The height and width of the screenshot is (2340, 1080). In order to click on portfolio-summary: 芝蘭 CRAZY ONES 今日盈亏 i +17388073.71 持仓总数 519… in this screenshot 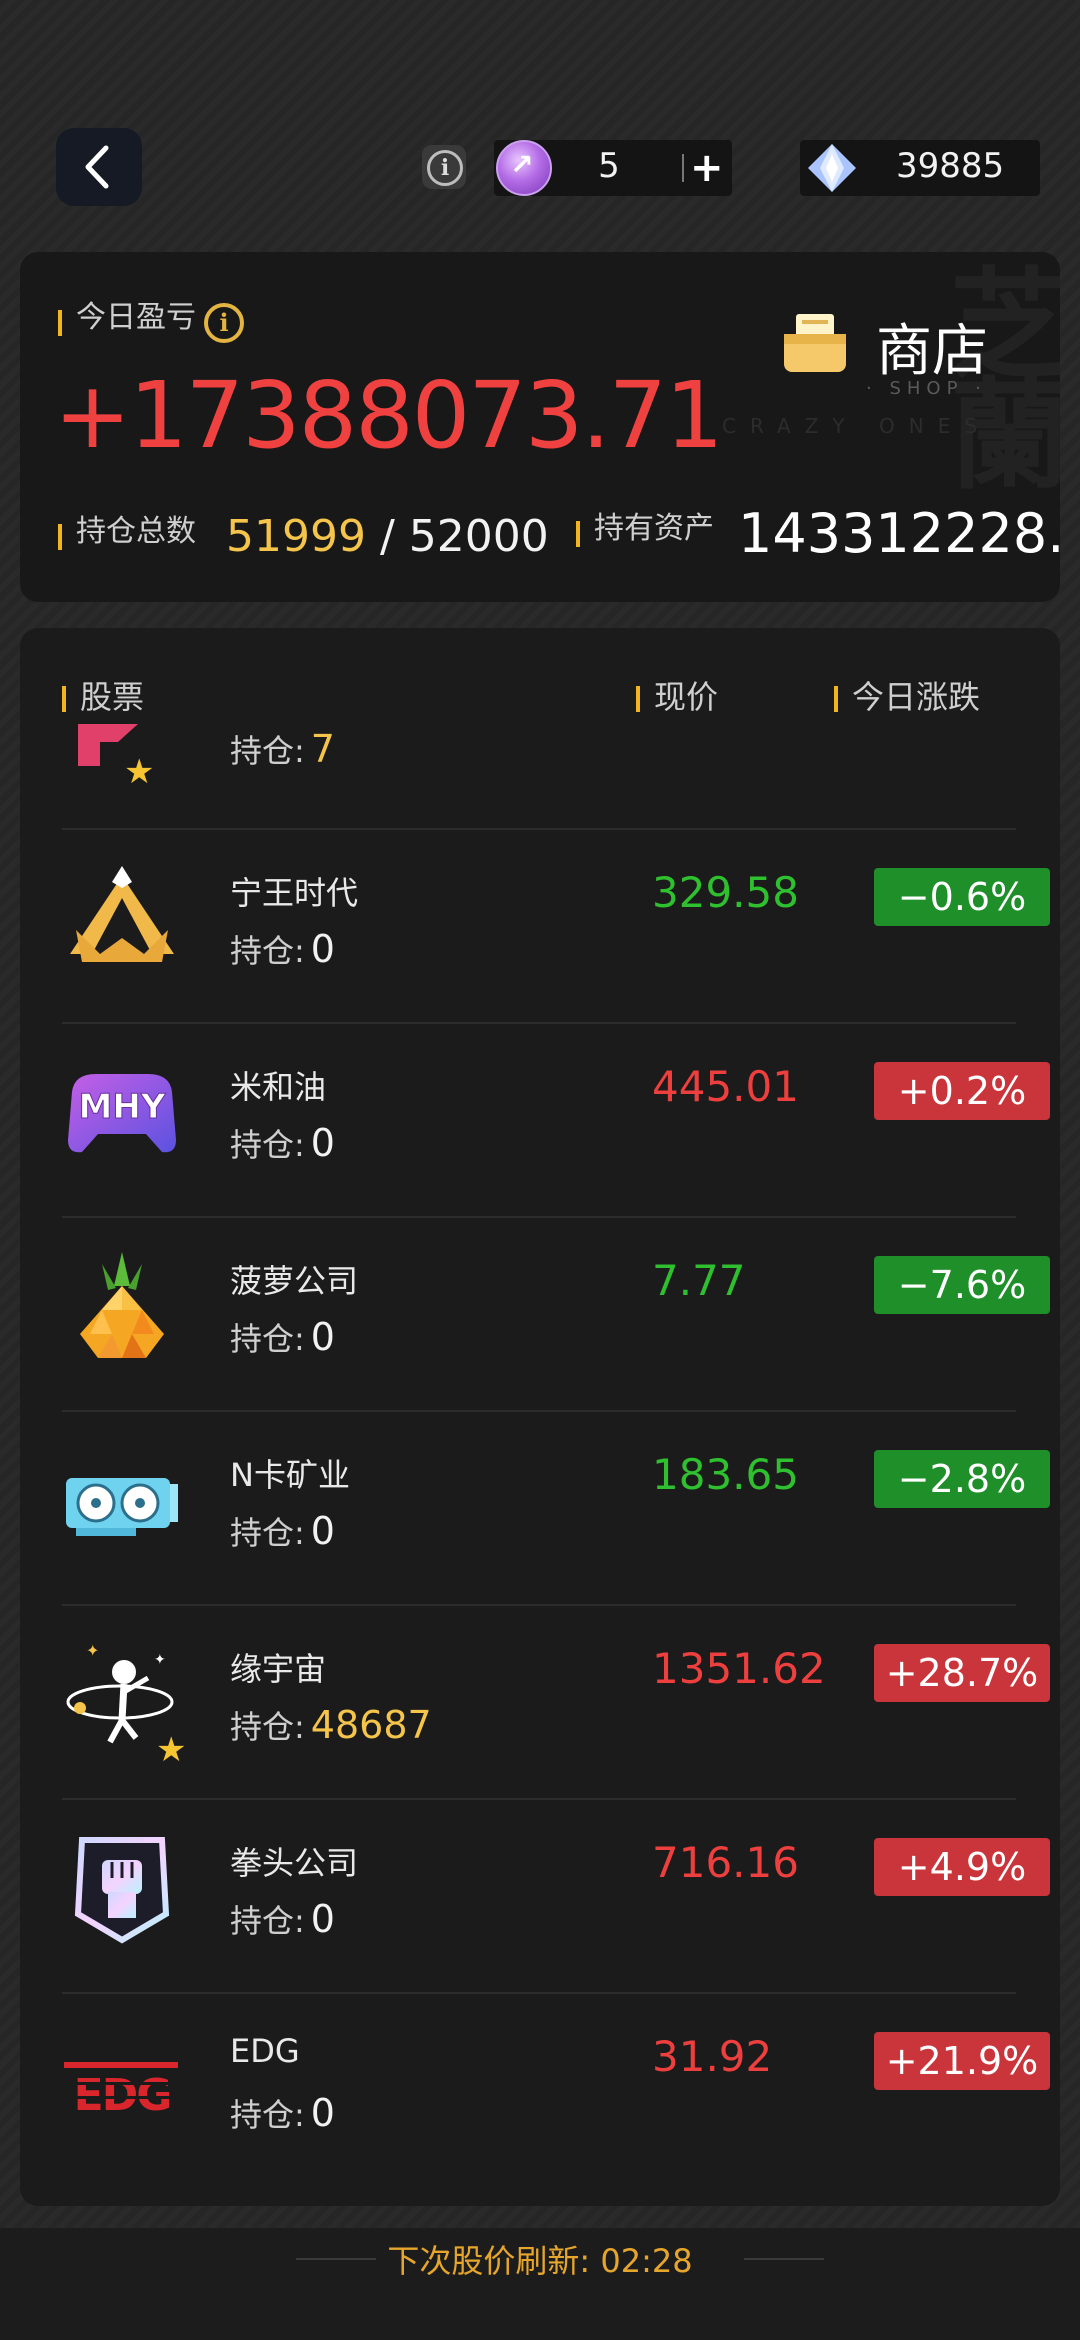, I will do `click(540, 427)`.